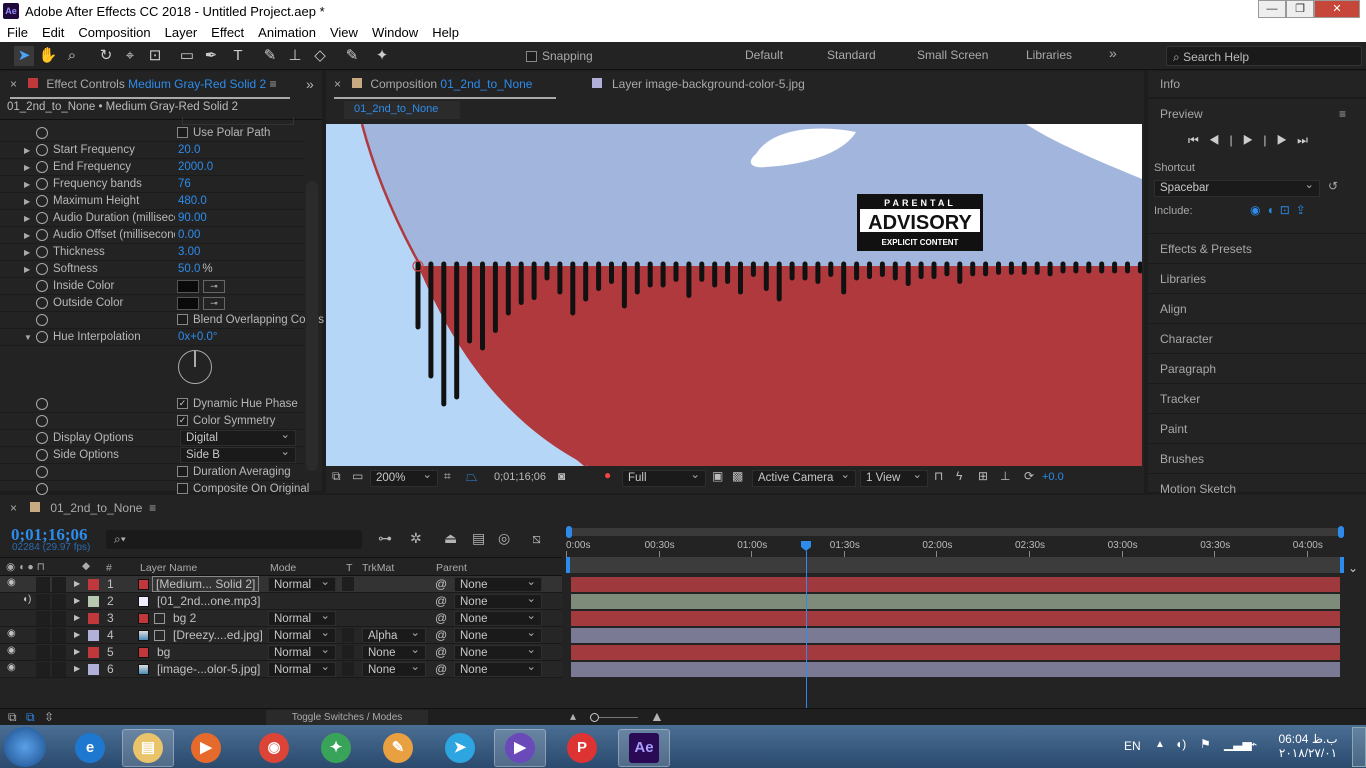  I want to click on property-select: Side B, so click(238, 454).